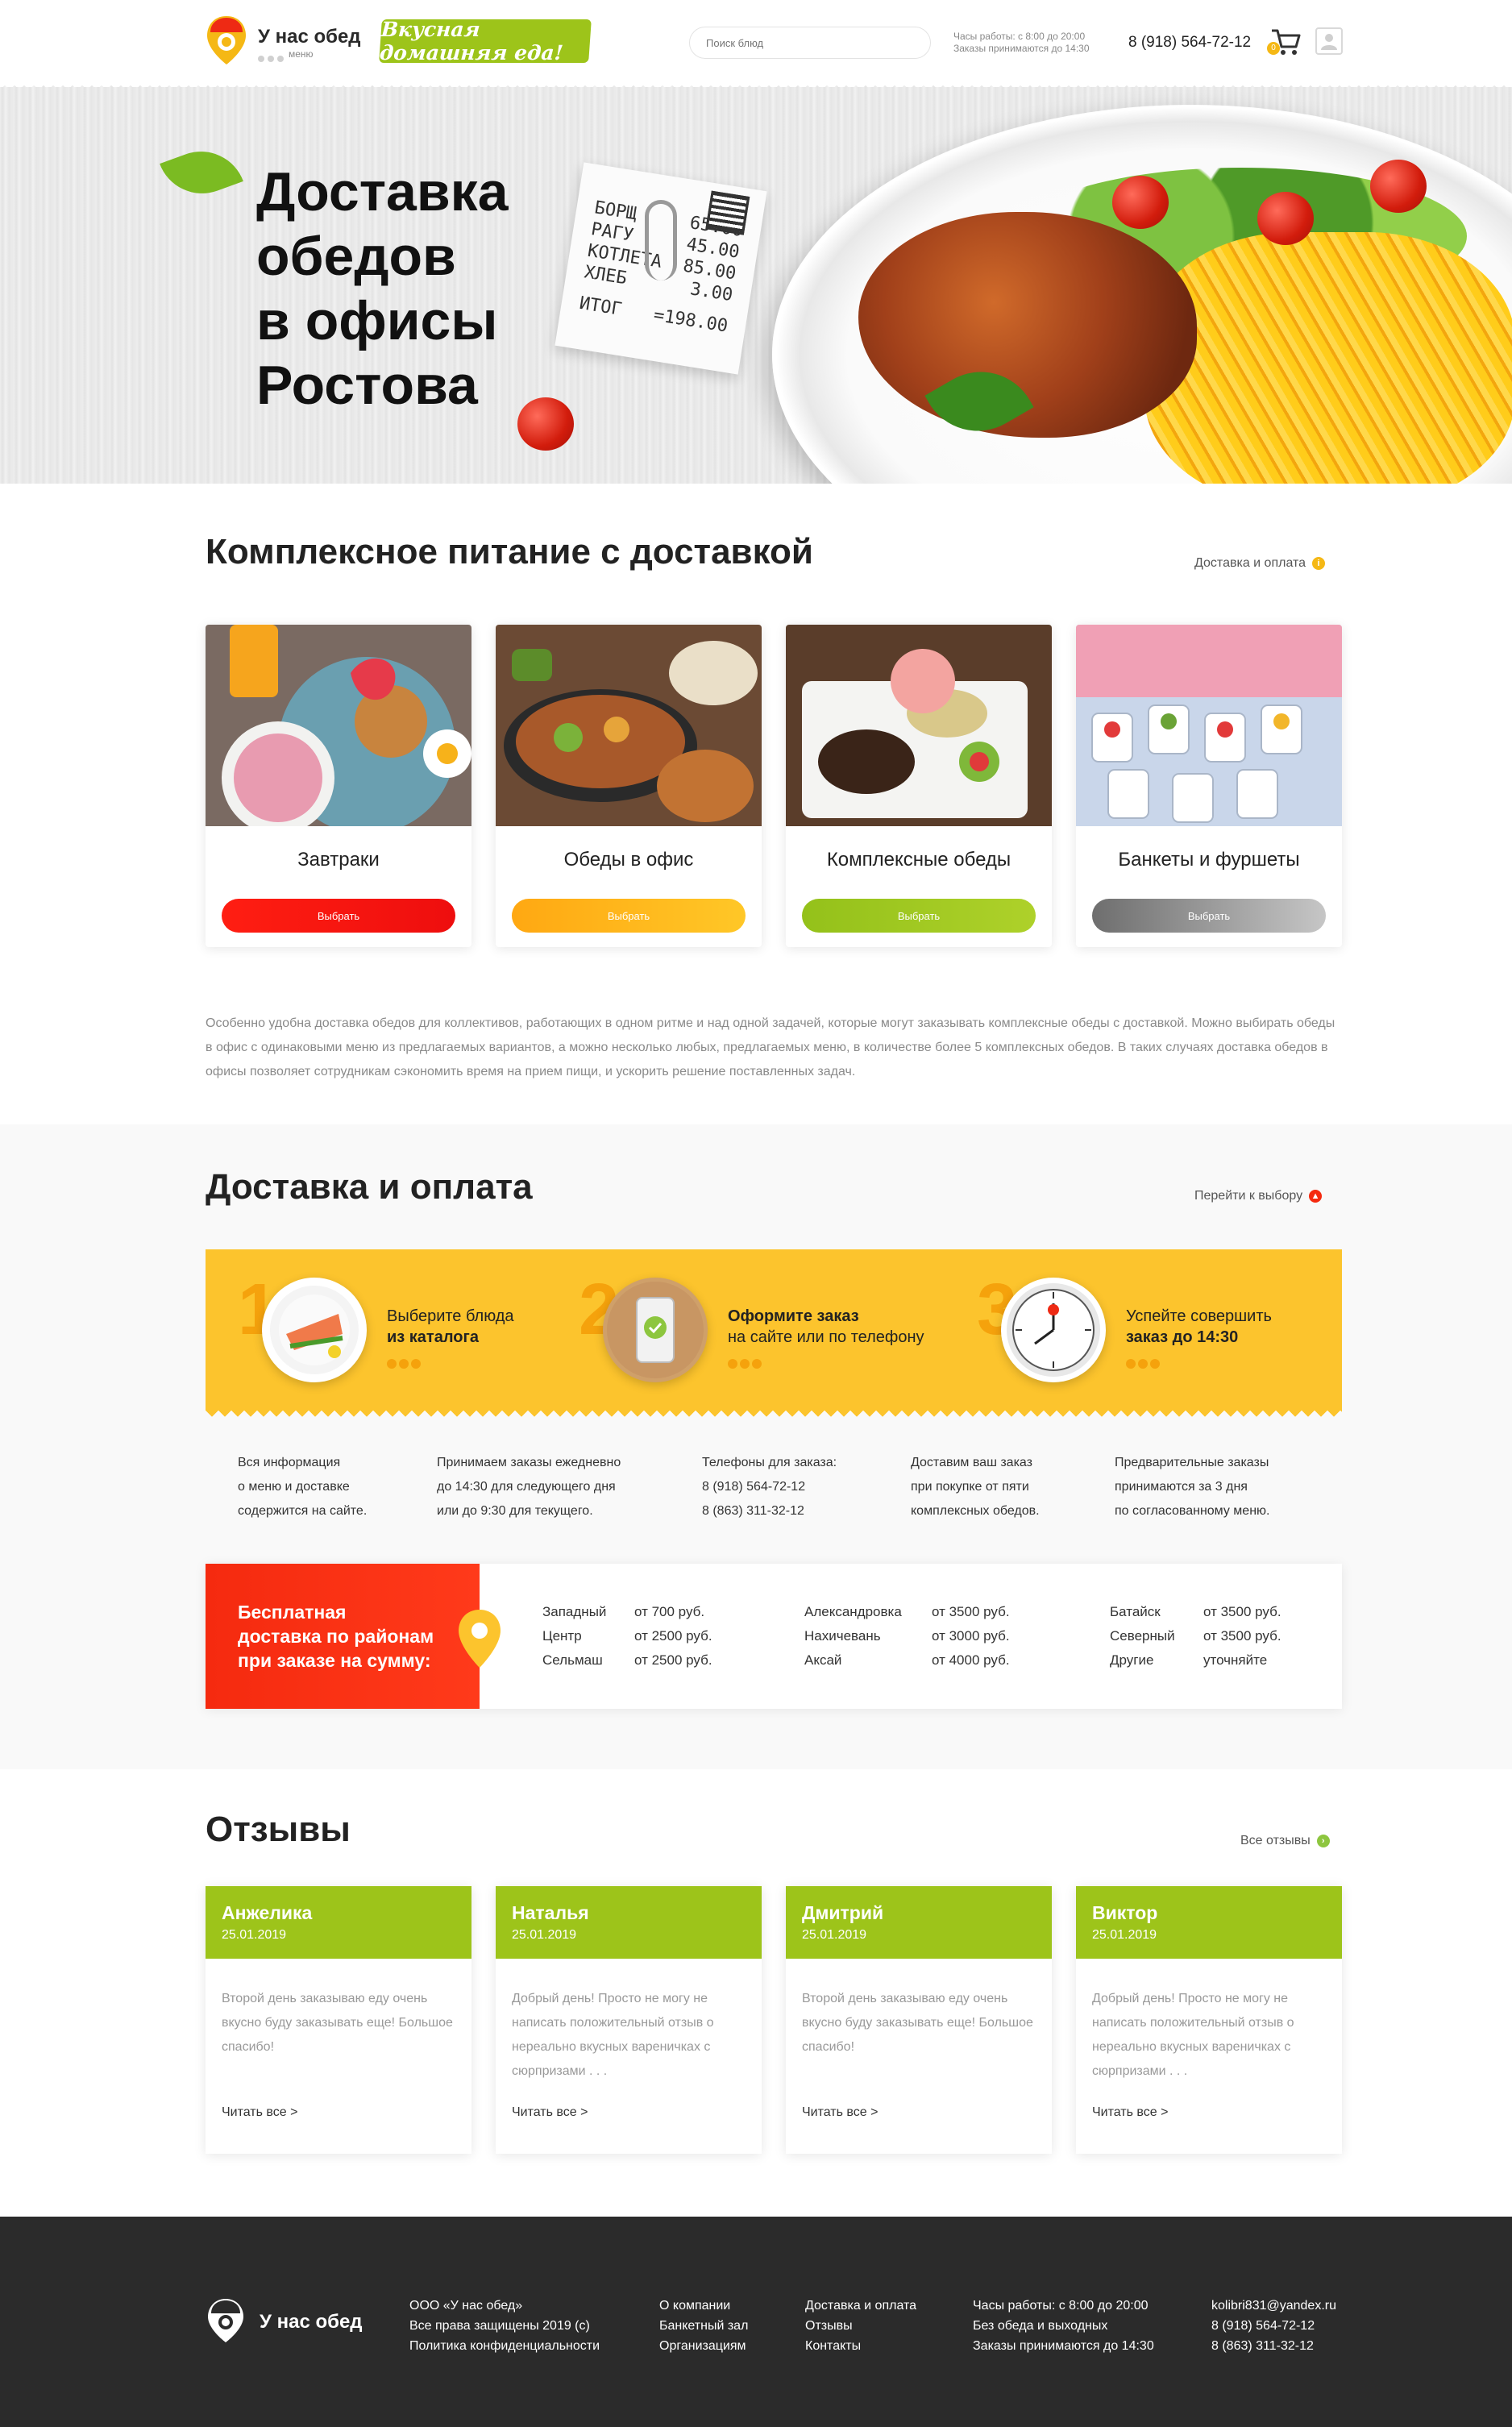 This screenshot has width=1512, height=2427. Describe the element at coordinates (774, 1413) in the screenshot. I see `steps-zigzag-edge` at that location.